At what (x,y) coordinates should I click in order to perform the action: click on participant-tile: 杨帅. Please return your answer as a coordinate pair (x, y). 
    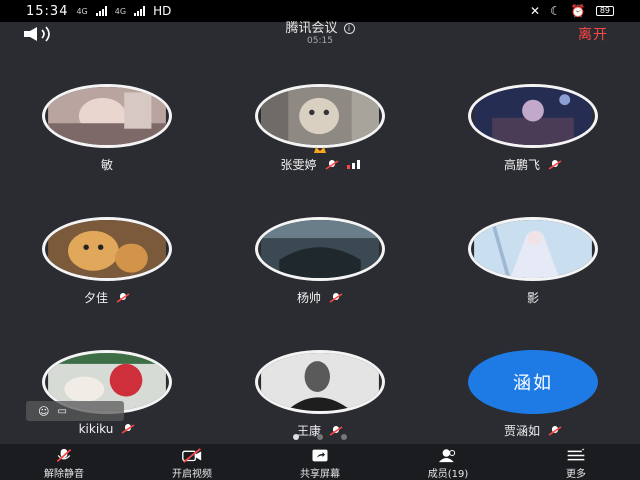
    Looking at the image, I should click on (320, 272).